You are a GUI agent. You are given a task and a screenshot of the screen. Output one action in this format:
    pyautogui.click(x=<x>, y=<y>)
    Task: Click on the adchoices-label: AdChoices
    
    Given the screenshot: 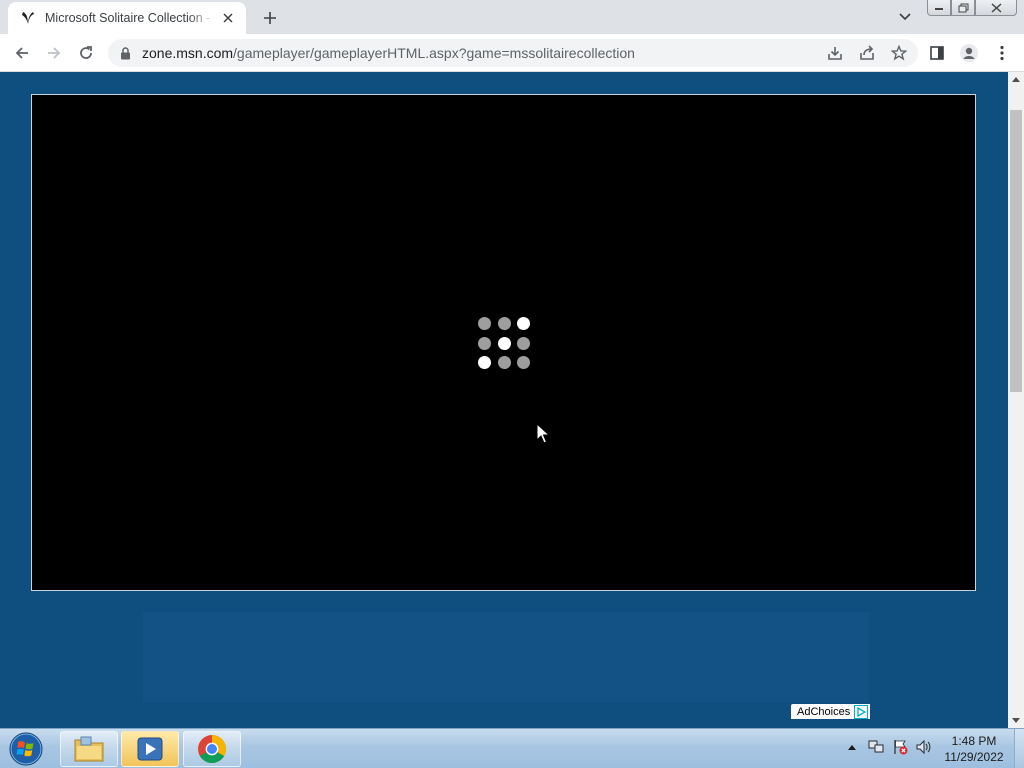 What is the action you would take?
    pyautogui.click(x=824, y=711)
    